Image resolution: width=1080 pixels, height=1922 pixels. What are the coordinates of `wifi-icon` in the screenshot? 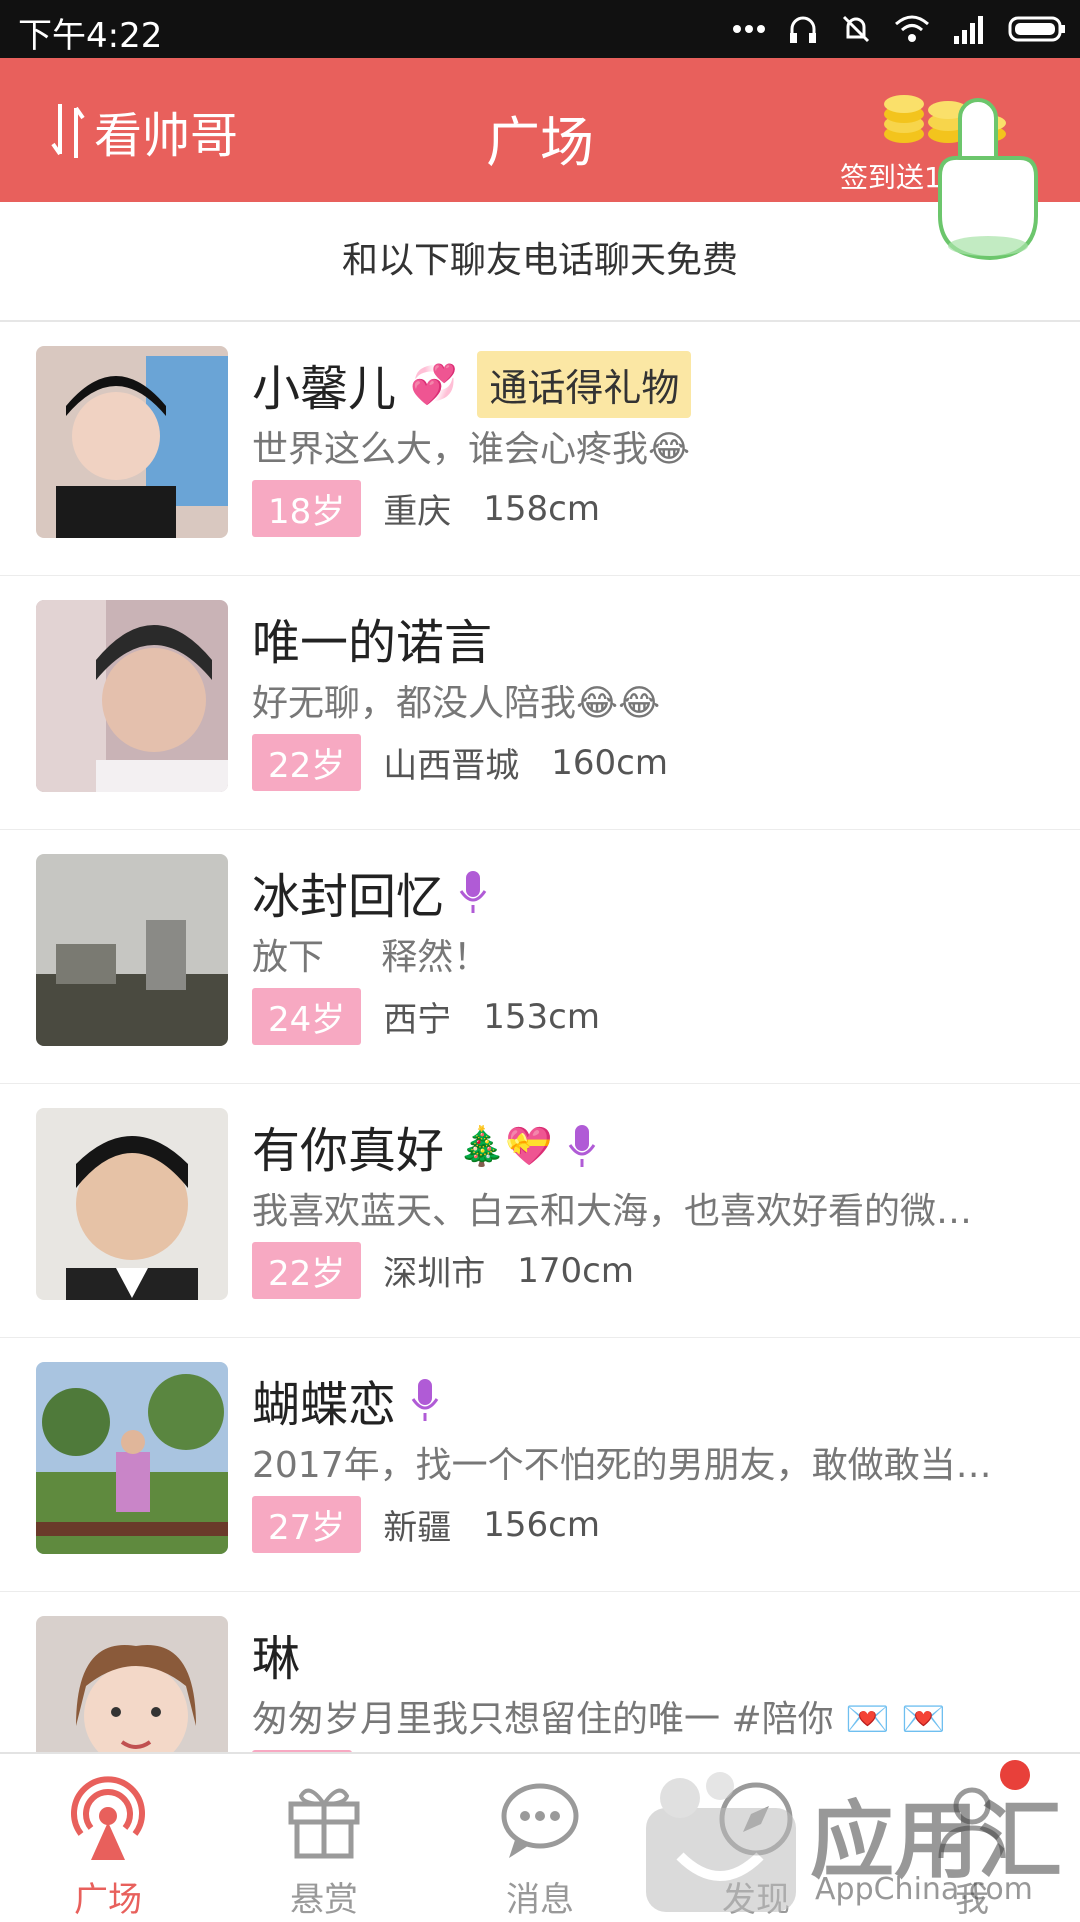 It's located at (912, 28).